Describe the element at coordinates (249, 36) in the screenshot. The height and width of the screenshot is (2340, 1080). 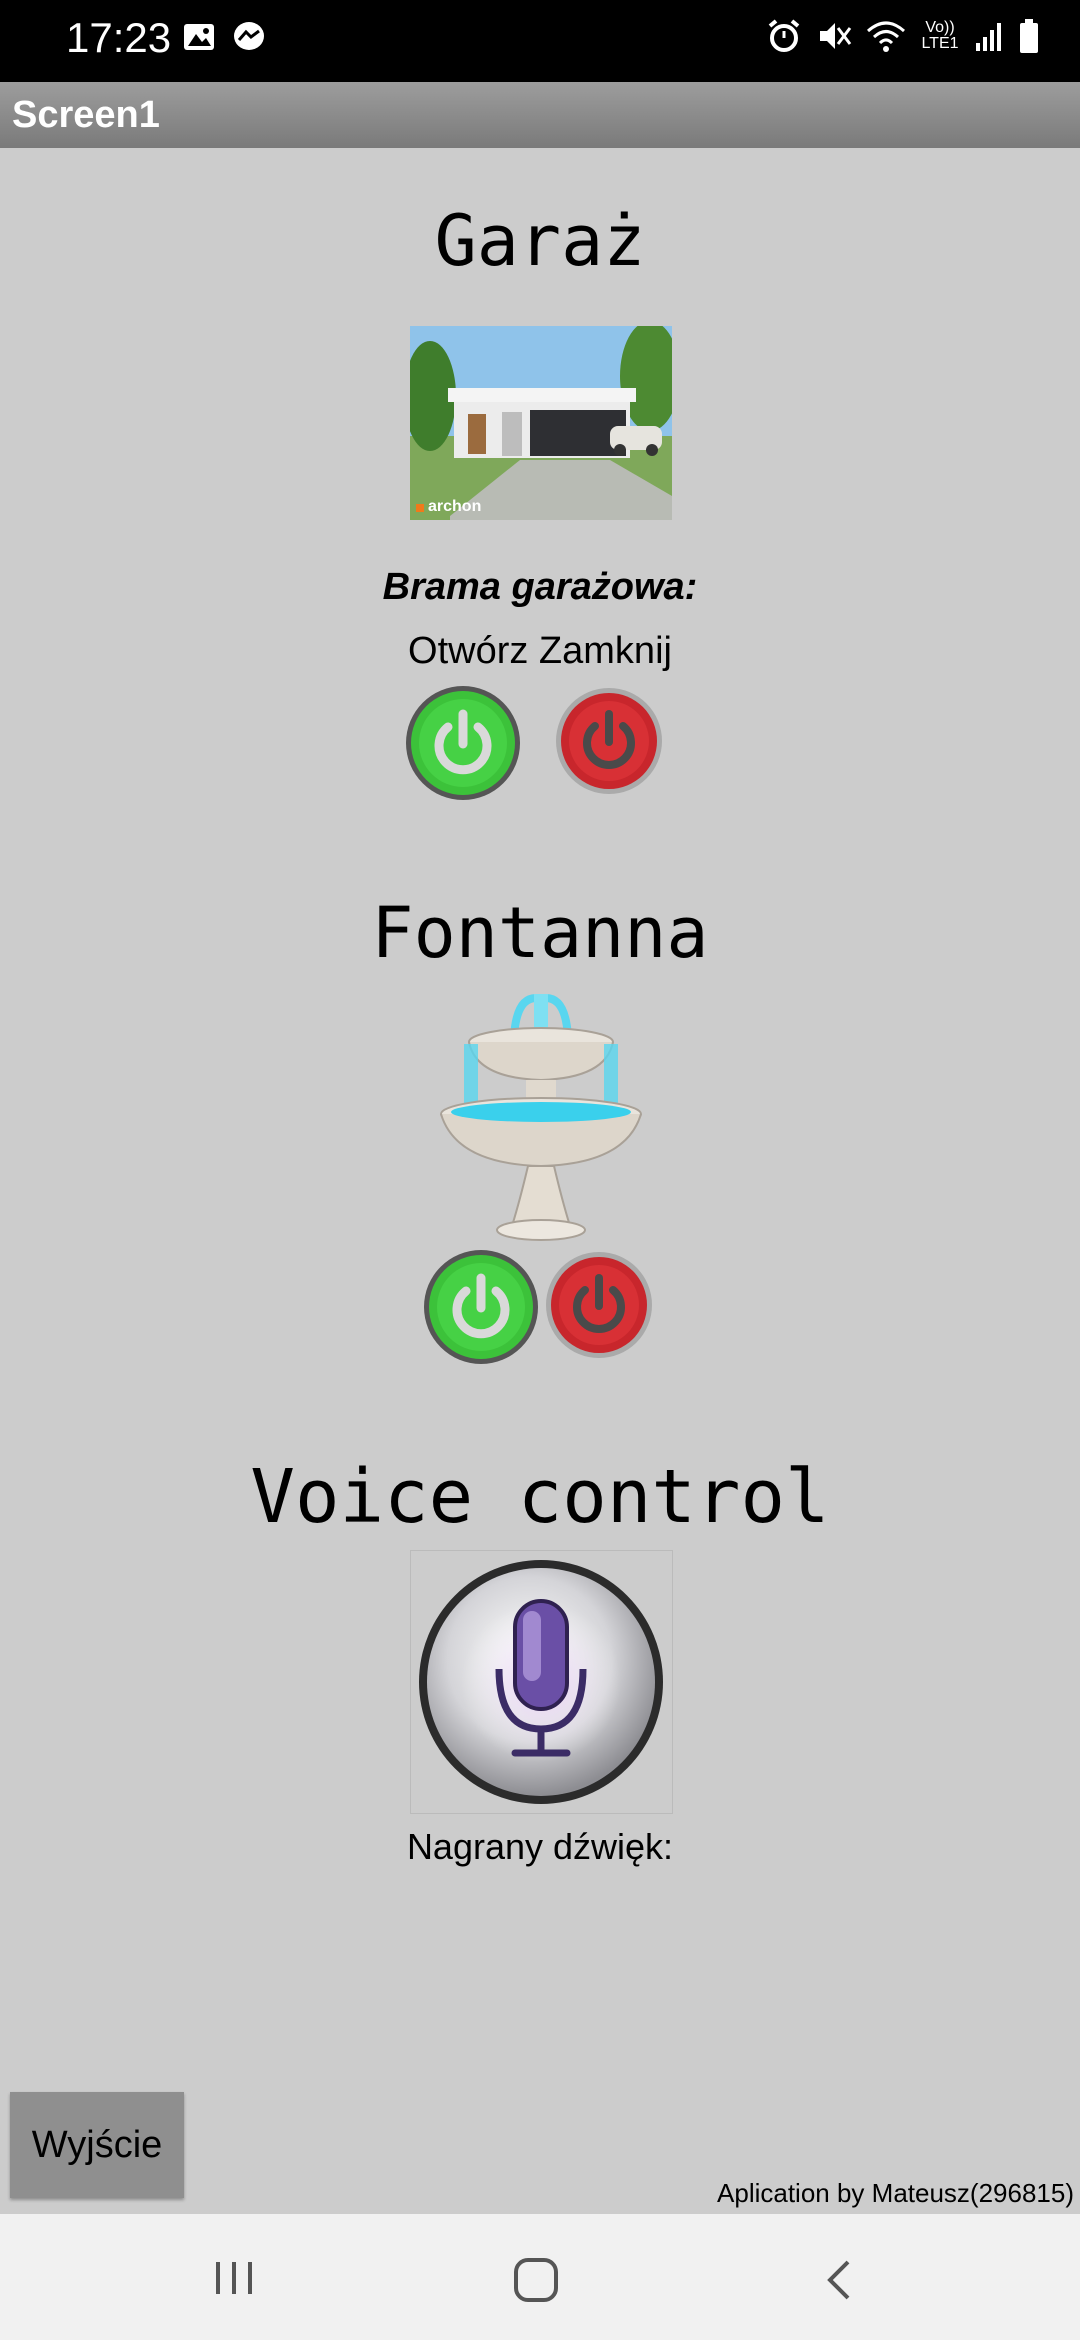
I see `messenger-icon` at that location.